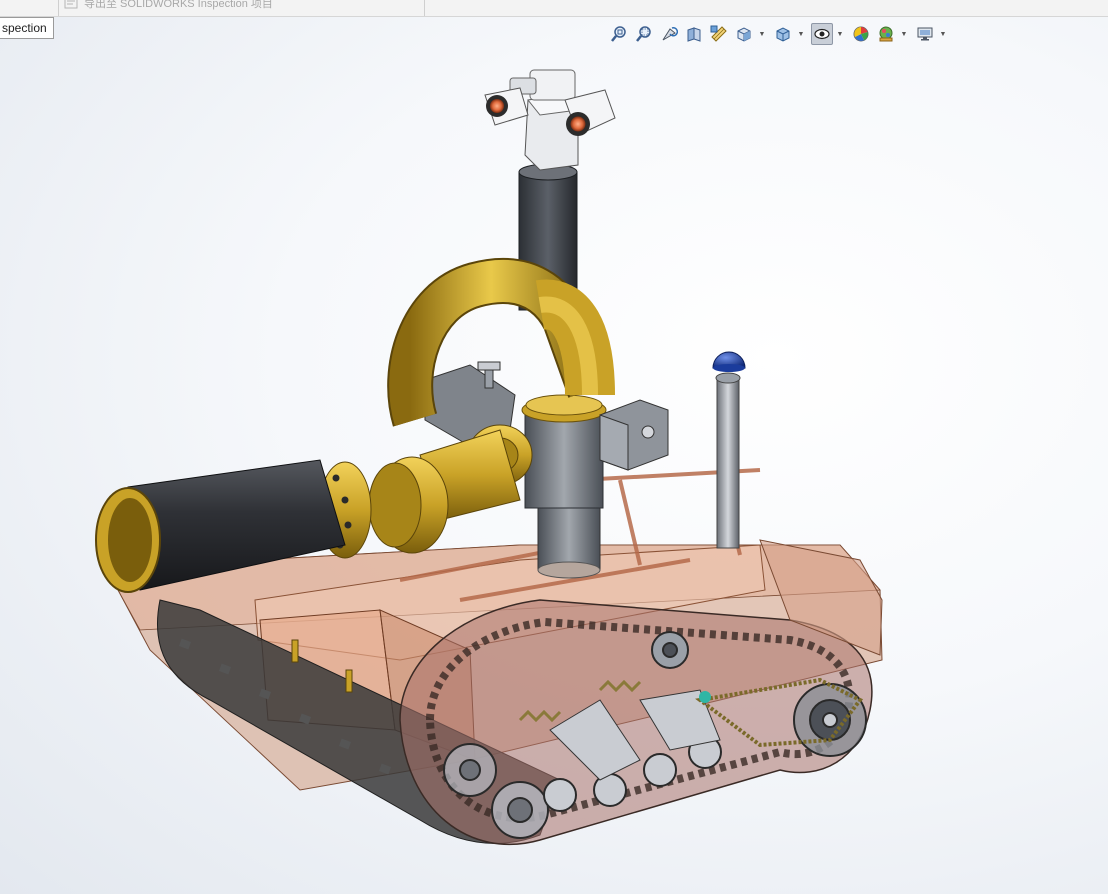 Image resolution: width=1108 pixels, height=894 pixels. Describe the element at coordinates (634, 435) in the screenshot. I see `rotation-gearbox` at that location.